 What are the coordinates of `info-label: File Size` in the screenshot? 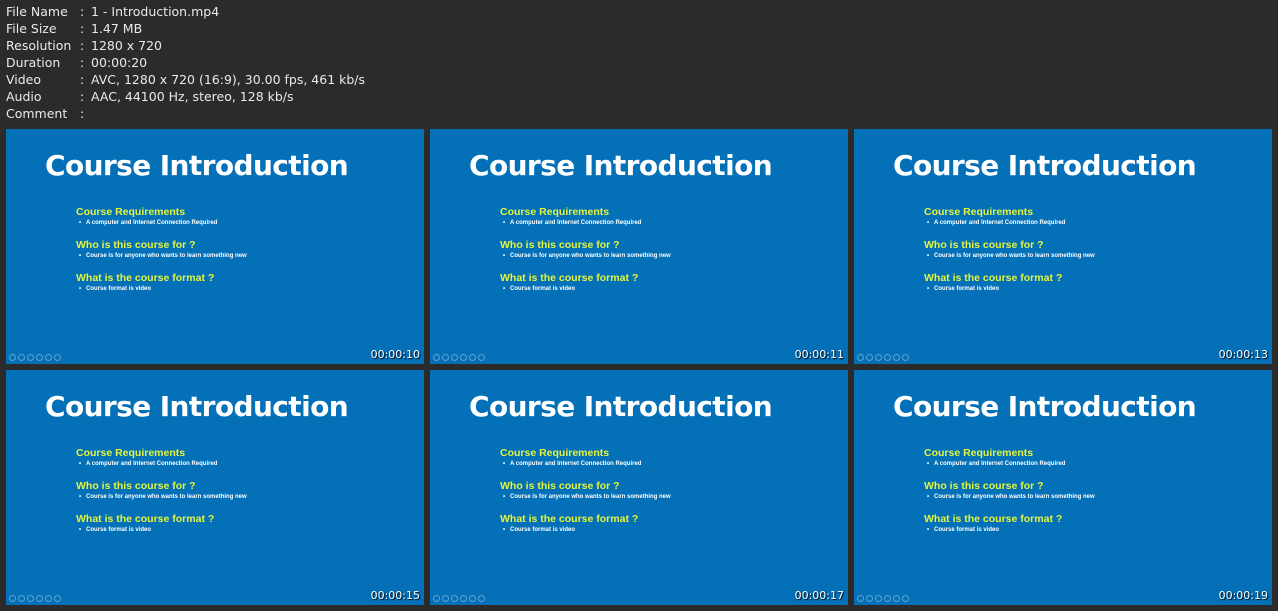 It's located at (31, 28).